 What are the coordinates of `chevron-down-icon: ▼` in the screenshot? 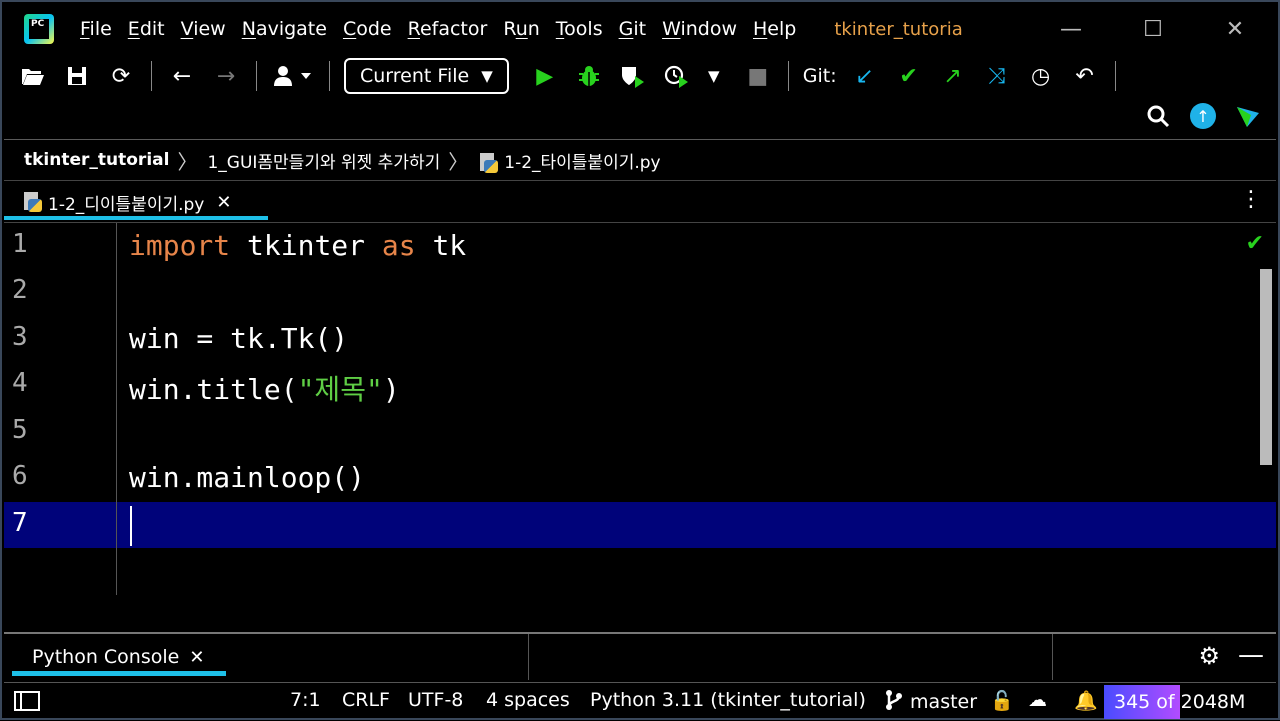 It's located at (487, 76).